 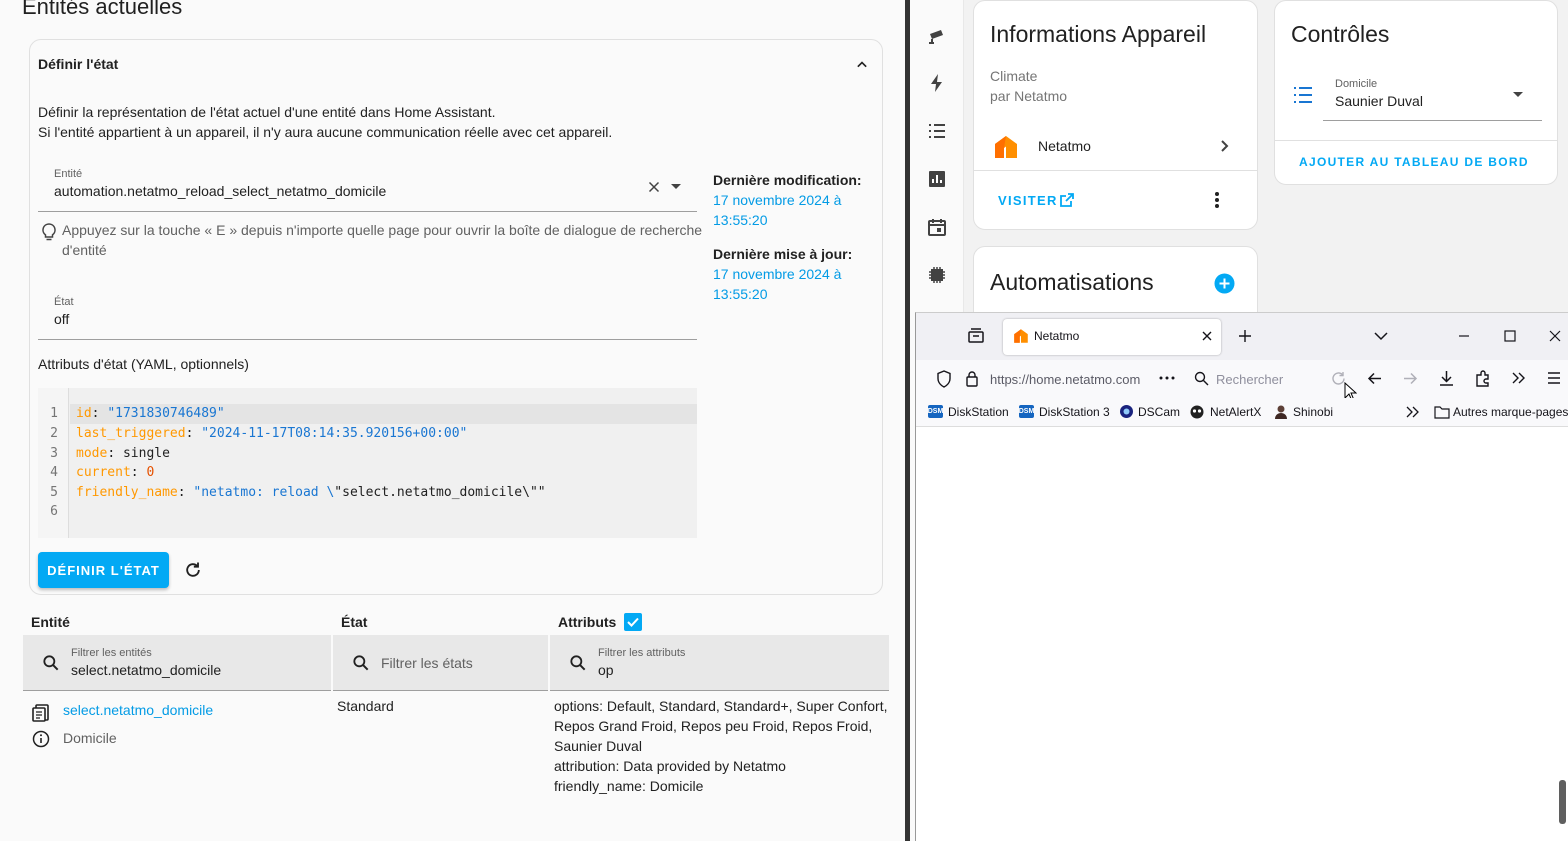 I want to click on dsm-icon: DSM, so click(x=1026, y=411).